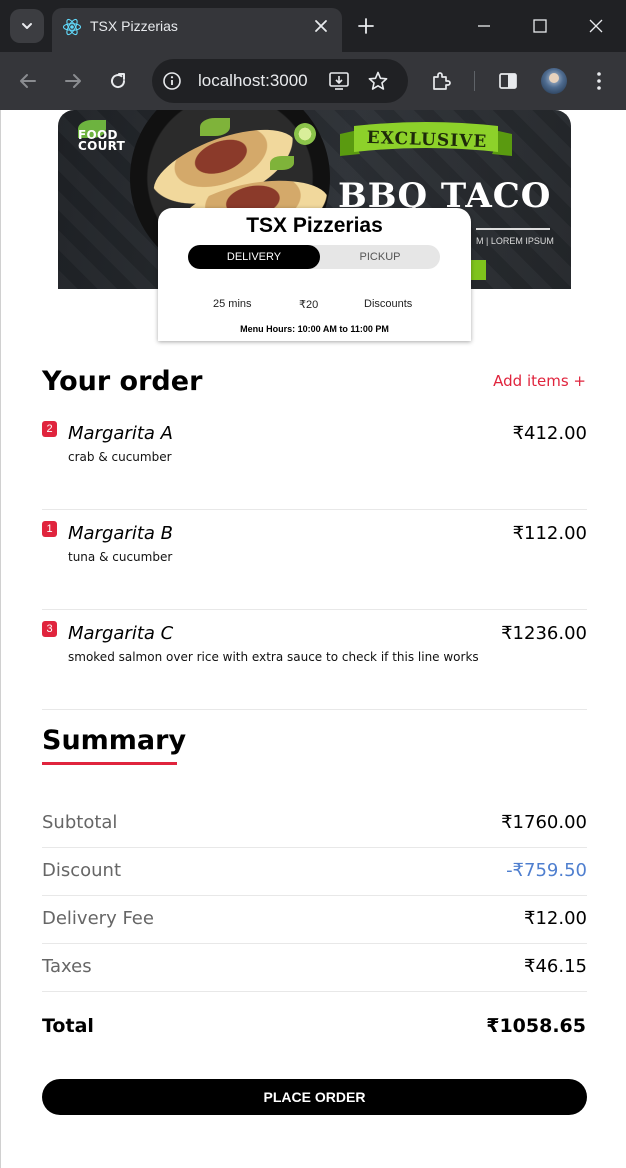  What do you see at coordinates (68, 1026) in the screenshot?
I see `total-label: Total` at bounding box center [68, 1026].